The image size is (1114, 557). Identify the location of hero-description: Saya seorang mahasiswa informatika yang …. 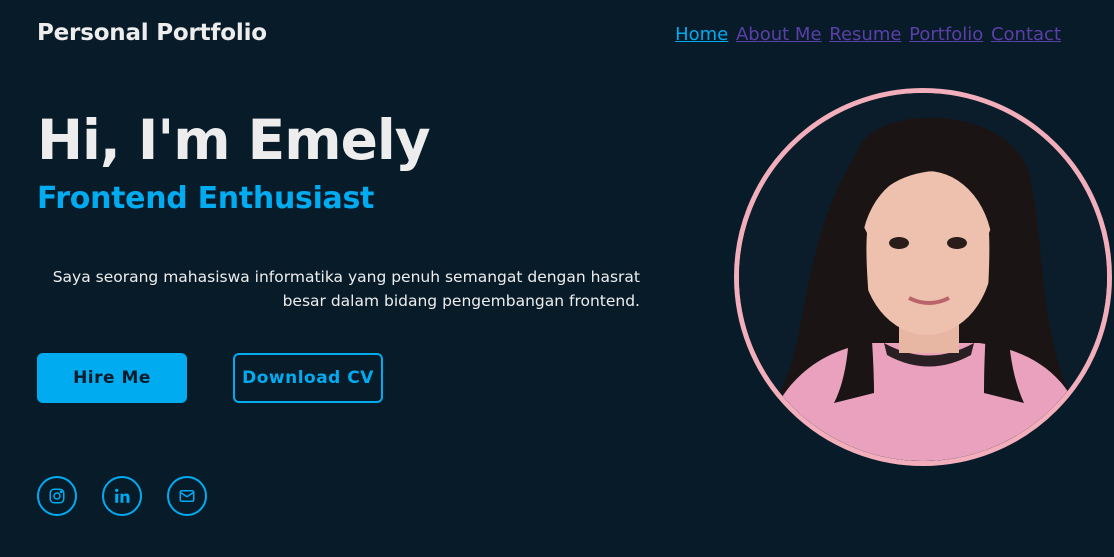
(346, 289).